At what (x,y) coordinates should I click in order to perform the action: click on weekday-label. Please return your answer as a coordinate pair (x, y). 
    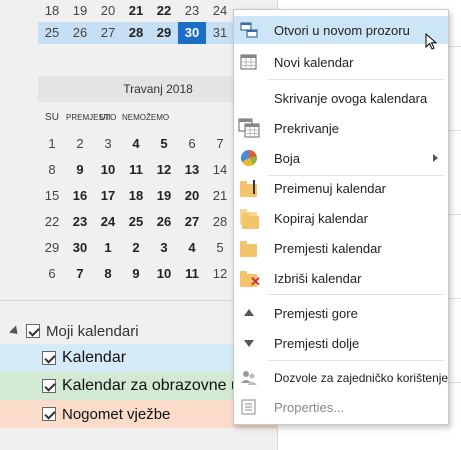
    Looking at the image, I should click on (164, 118).